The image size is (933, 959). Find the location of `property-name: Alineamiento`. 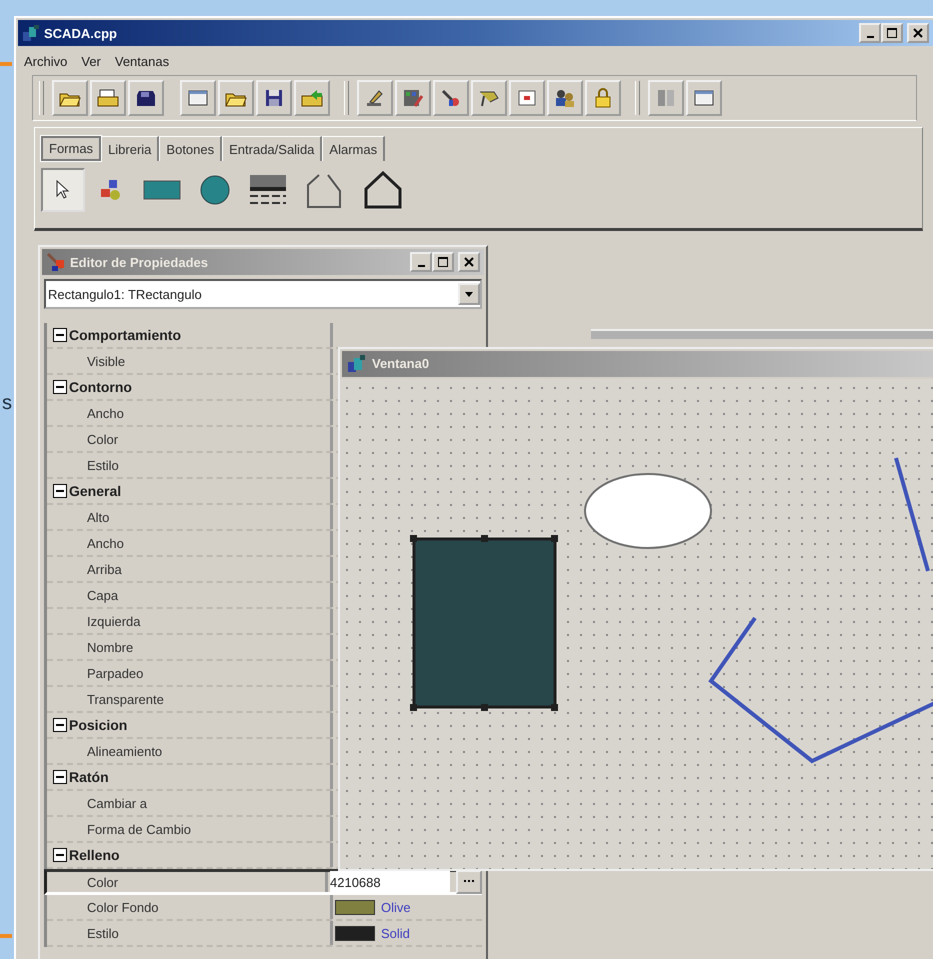

property-name: Alineamiento is located at coordinates (124, 751).